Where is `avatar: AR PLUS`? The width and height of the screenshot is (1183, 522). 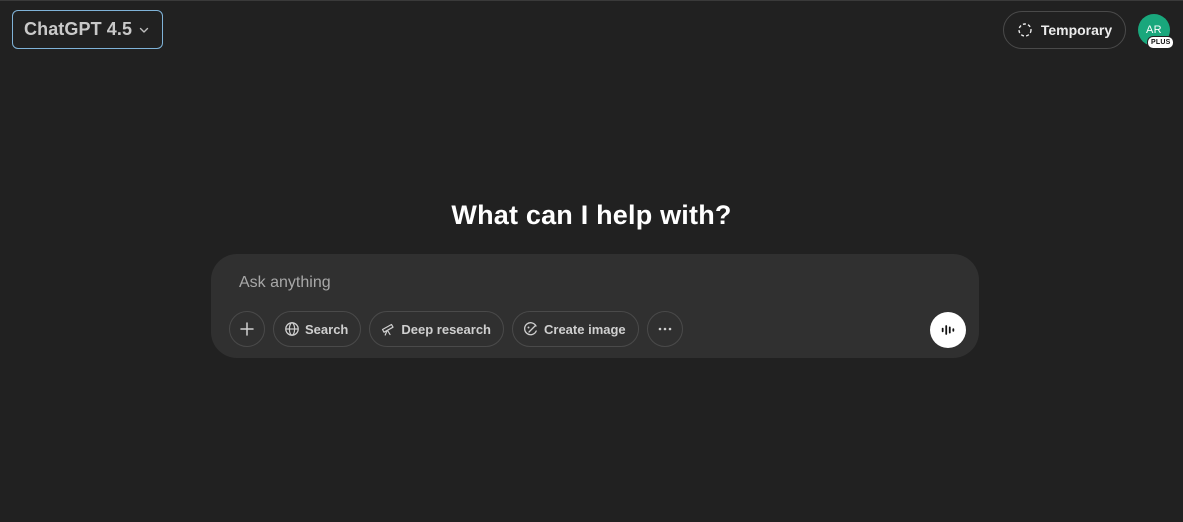
avatar: AR PLUS is located at coordinates (1156, 31).